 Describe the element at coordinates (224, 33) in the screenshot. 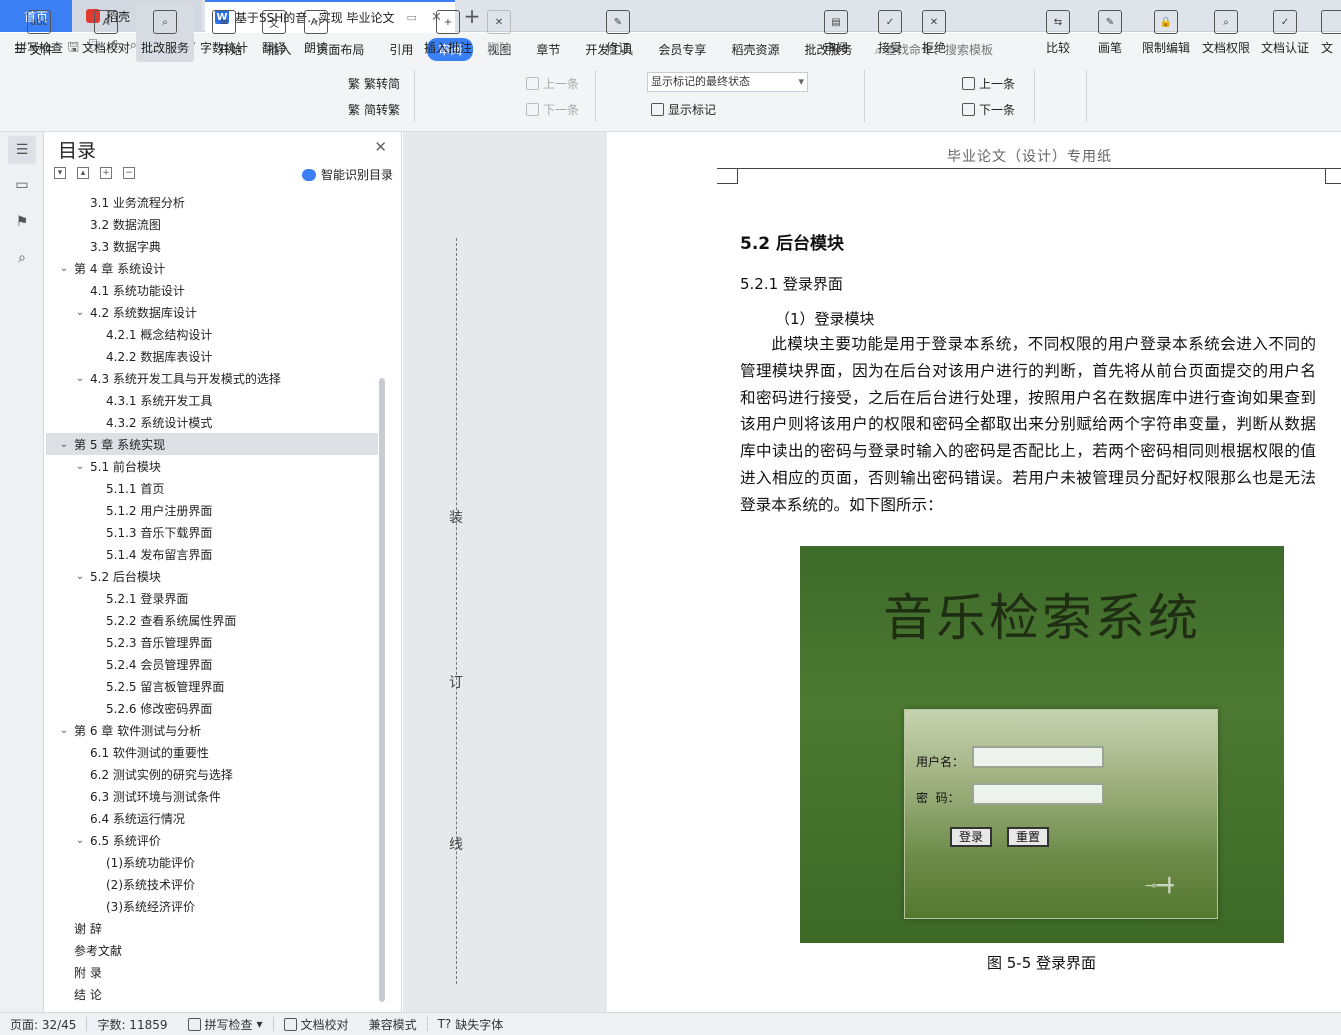

I see `word-count-button: ≡ 字数统计` at that location.